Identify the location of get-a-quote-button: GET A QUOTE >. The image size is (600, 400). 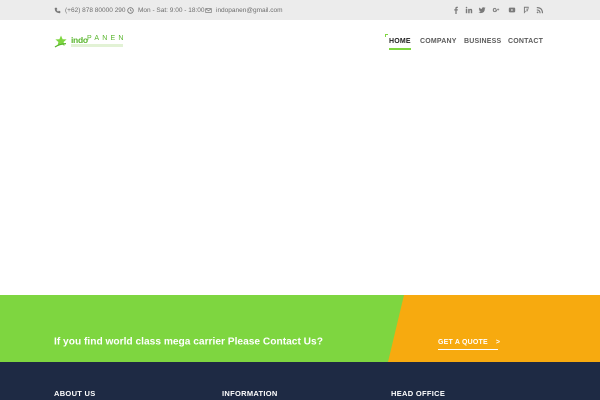
(469, 342).